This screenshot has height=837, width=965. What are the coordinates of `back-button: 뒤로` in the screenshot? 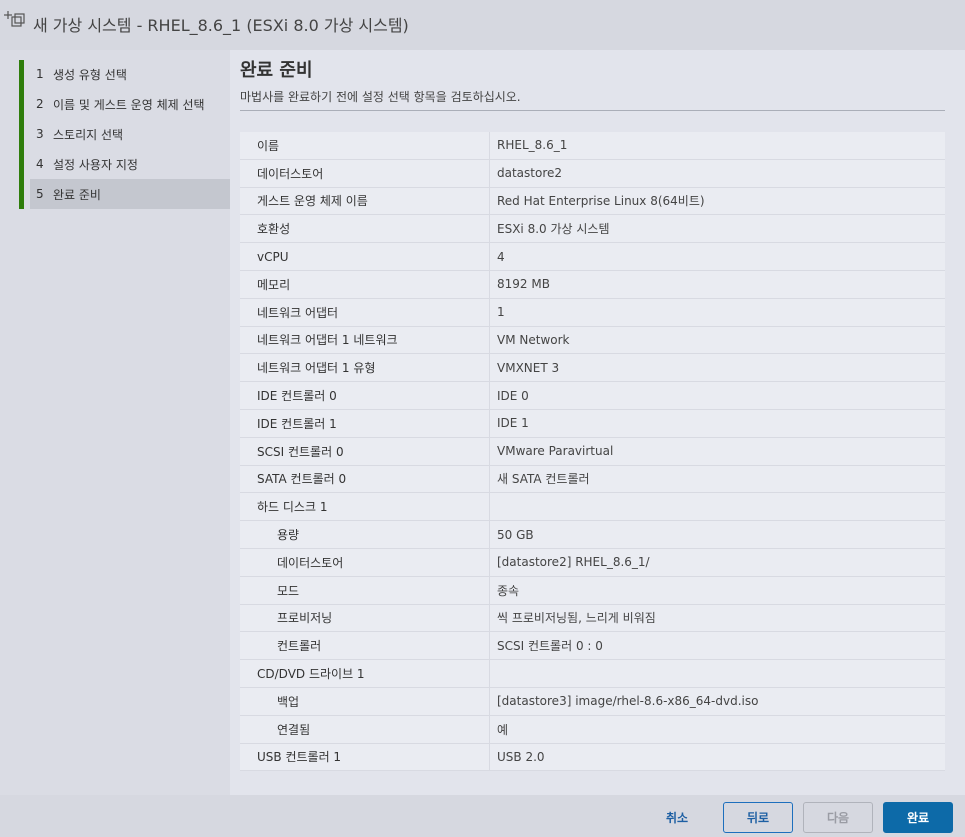 It's located at (758, 817).